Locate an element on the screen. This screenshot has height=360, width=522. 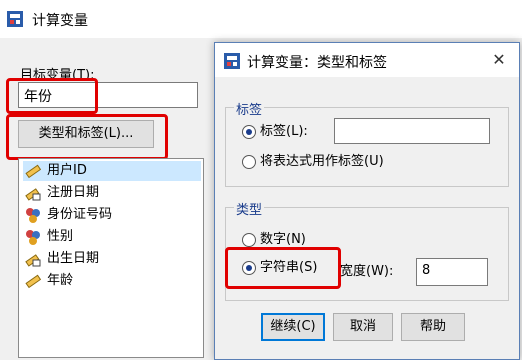
label-group-legend: 标签 is located at coordinates (249, 108).